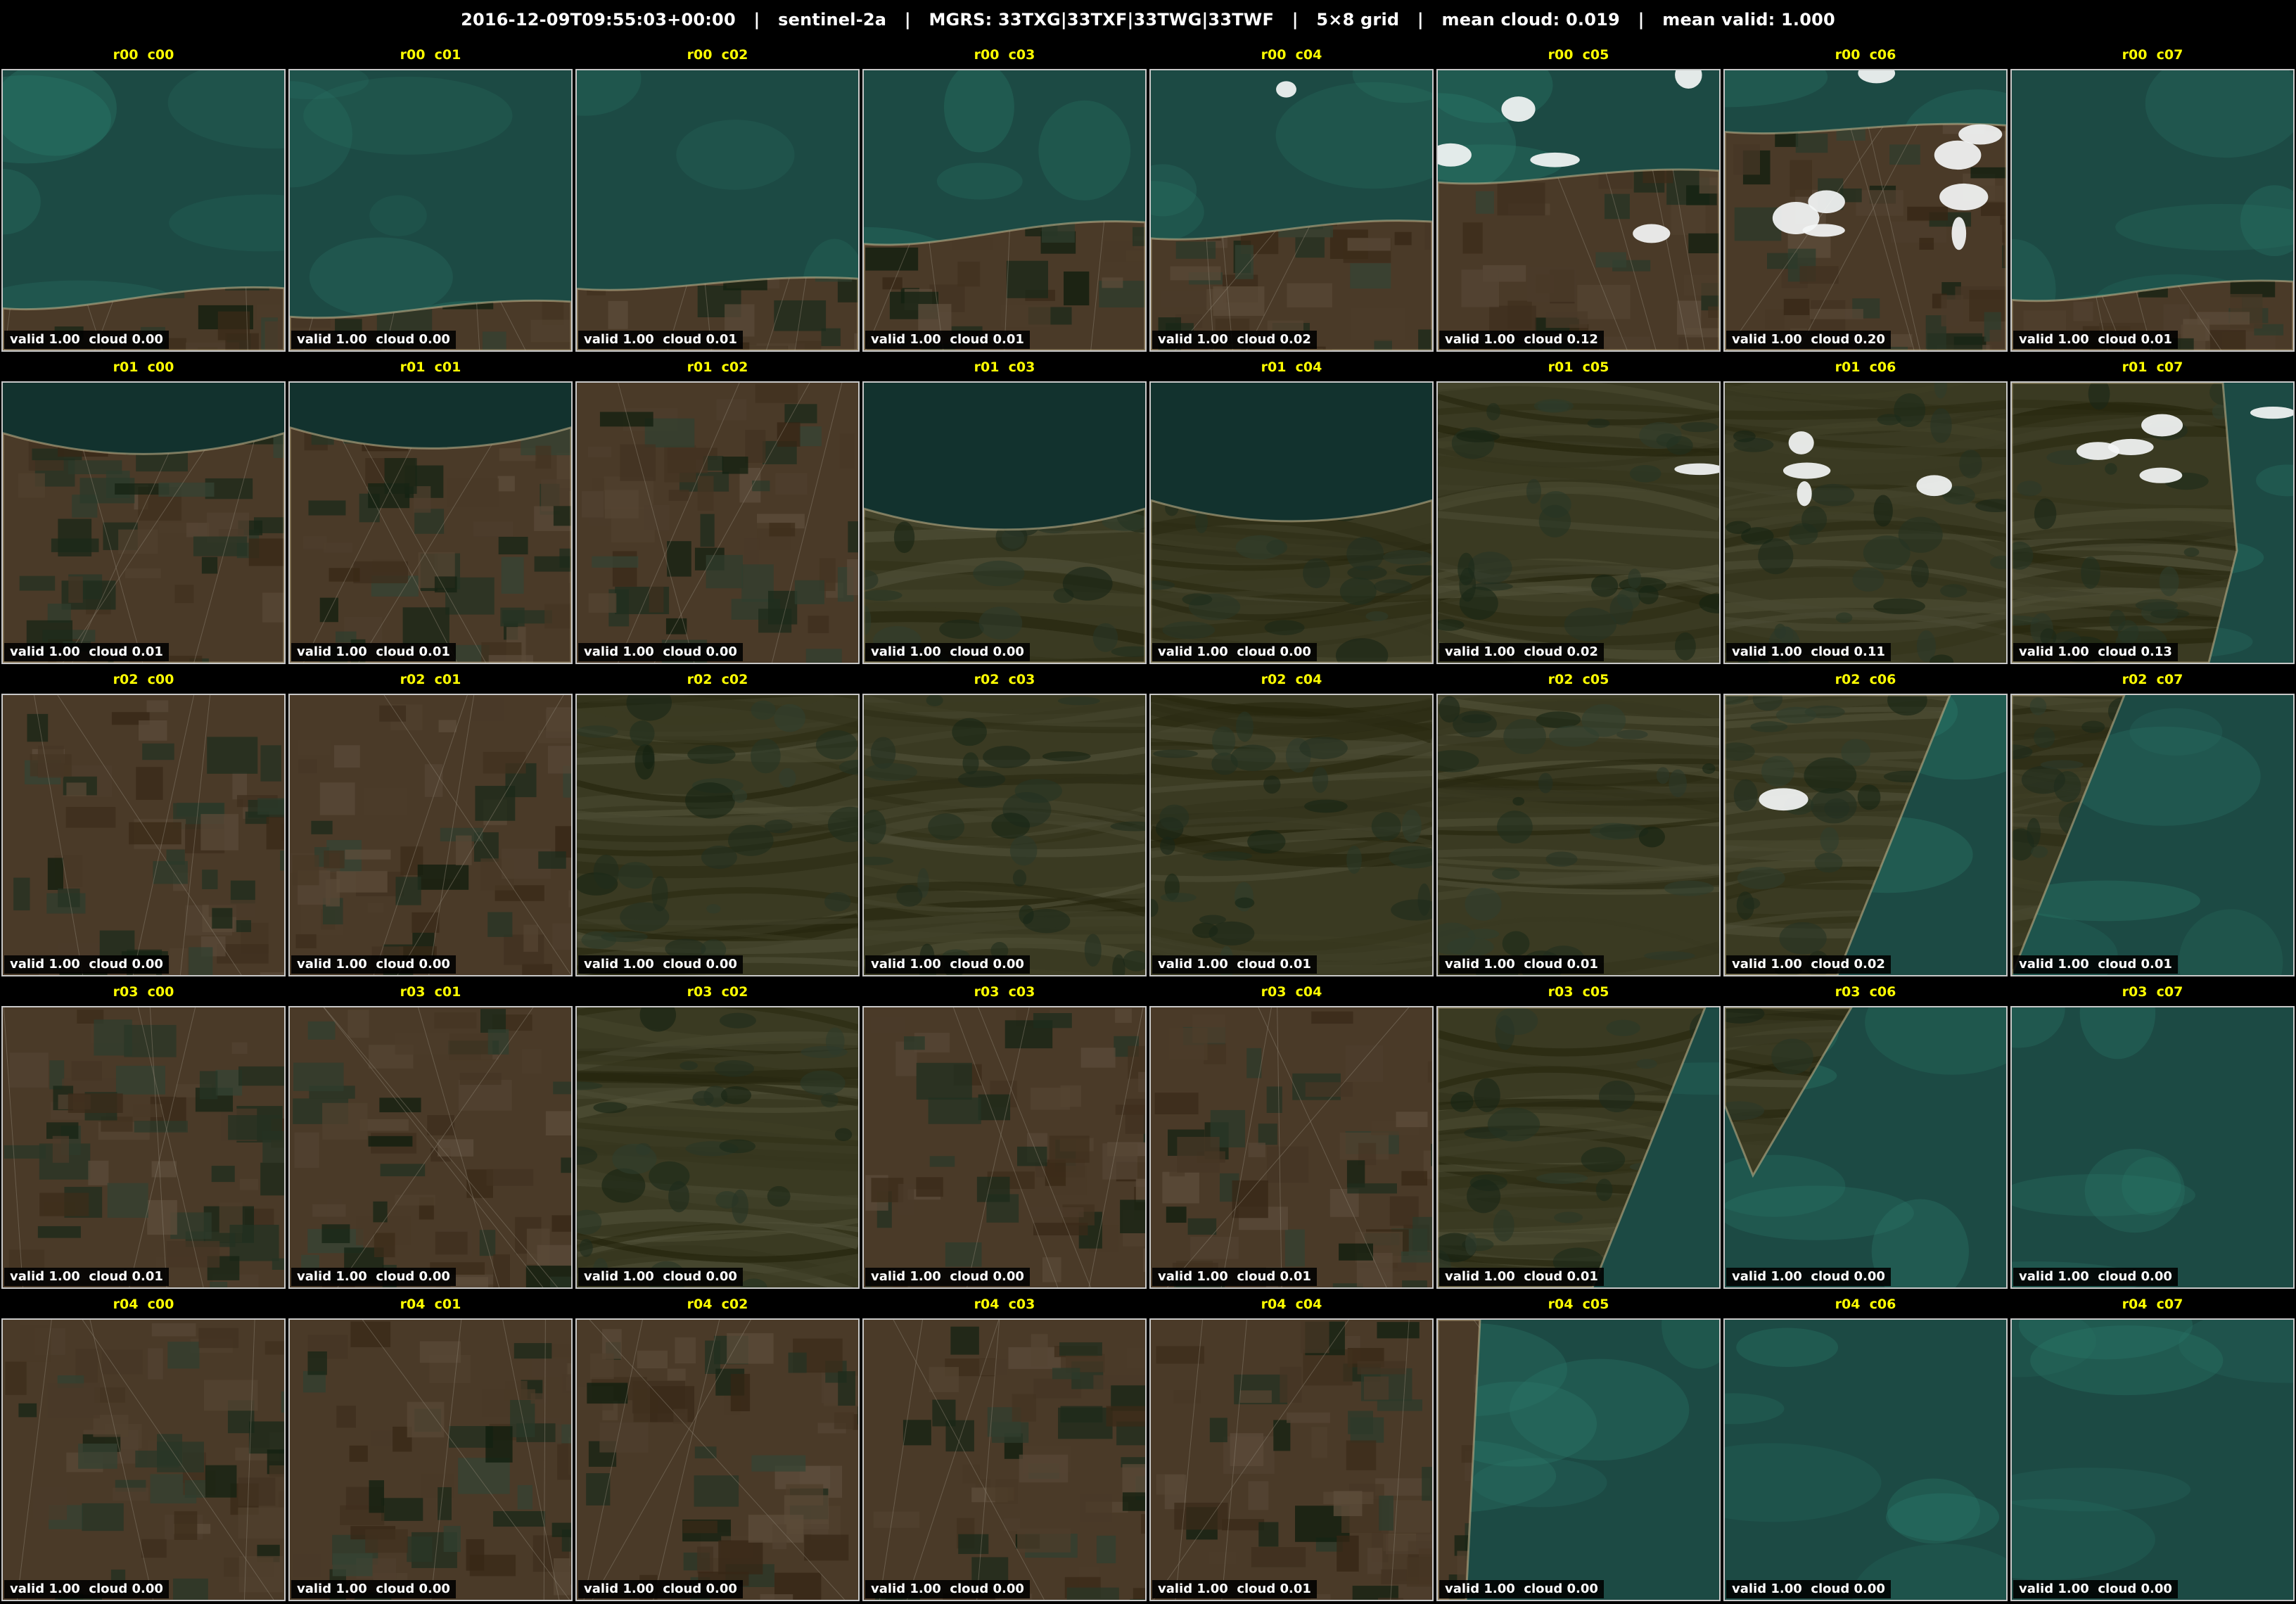 This screenshot has width=2296, height=1604. What do you see at coordinates (1579, 210) in the screenshot?
I see `satellite-tile: valid 1.00 cloud 0.12` at bounding box center [1579, 210].